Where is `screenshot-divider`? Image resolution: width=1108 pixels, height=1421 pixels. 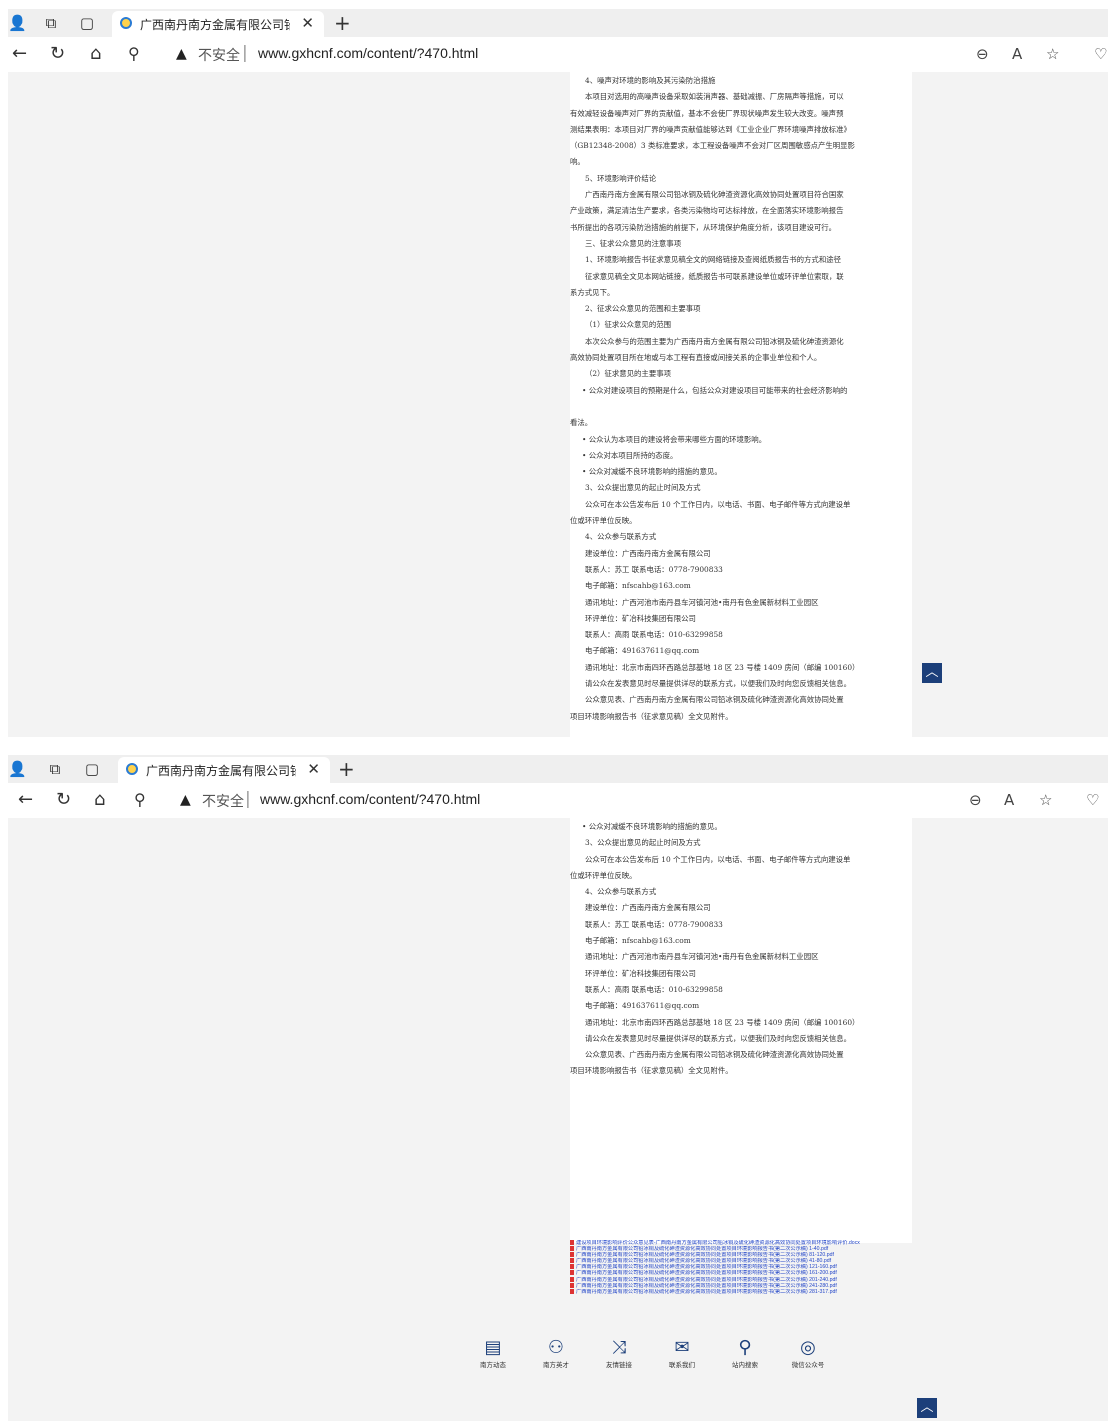 screenshot-divider is located at coordinates (554, 741).